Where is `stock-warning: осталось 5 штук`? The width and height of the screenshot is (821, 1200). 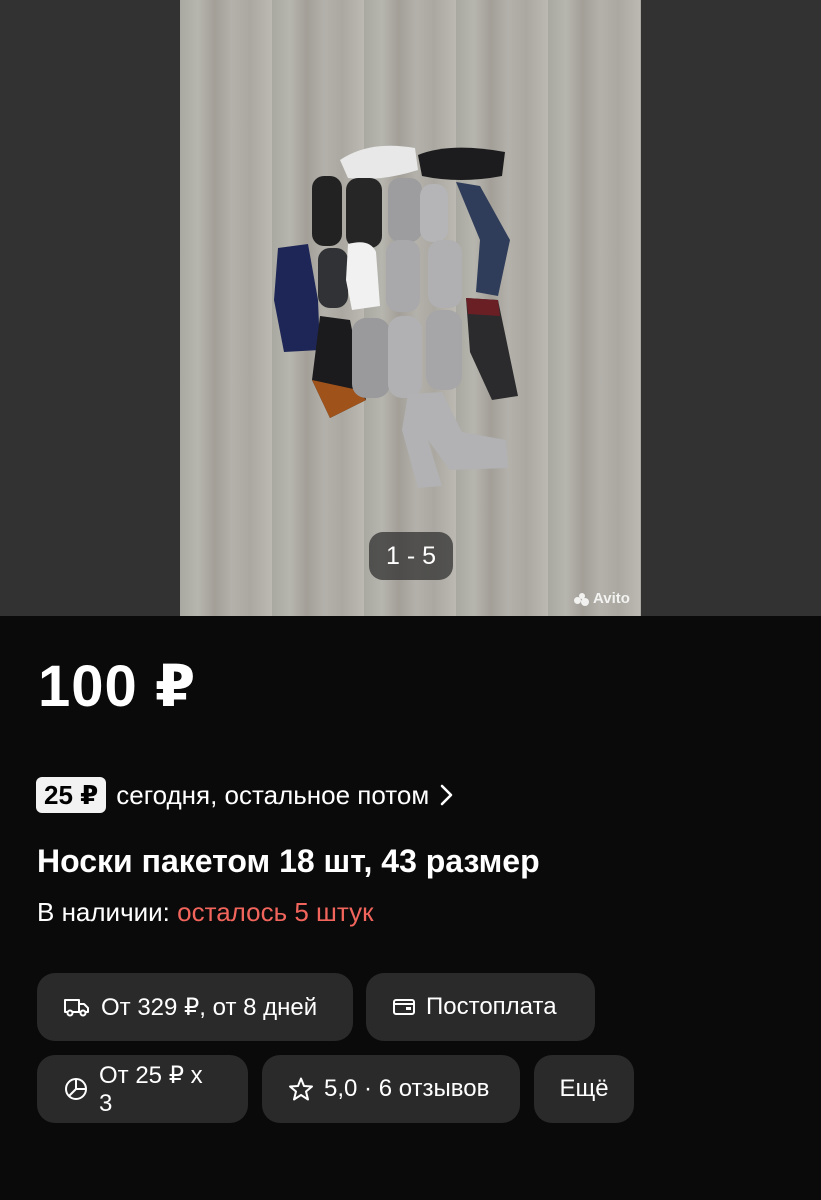 stock-warning: осталось 5 штук is located at coordinates (275, 912).